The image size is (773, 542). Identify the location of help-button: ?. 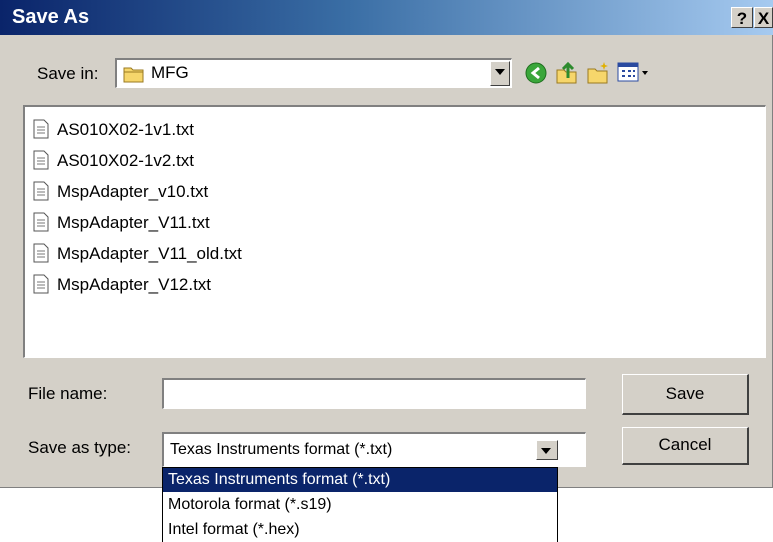
(742, 17).